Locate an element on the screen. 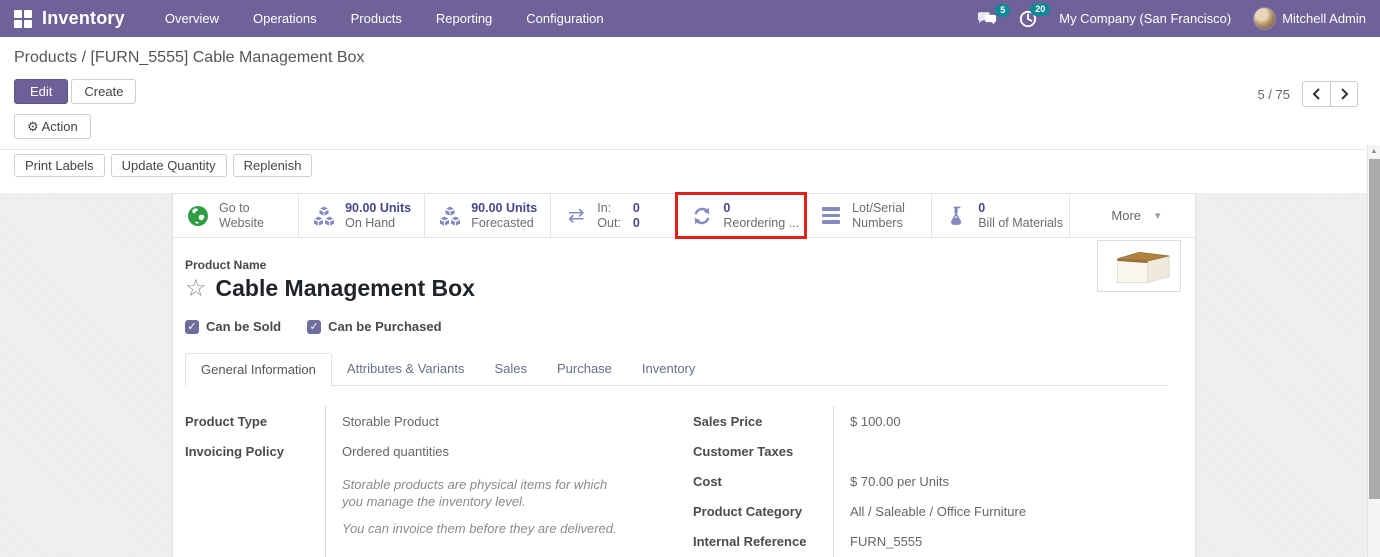 This screenshot has width=1380, height=557. product-type-label: Product Type is located at coordinates (226, 421).